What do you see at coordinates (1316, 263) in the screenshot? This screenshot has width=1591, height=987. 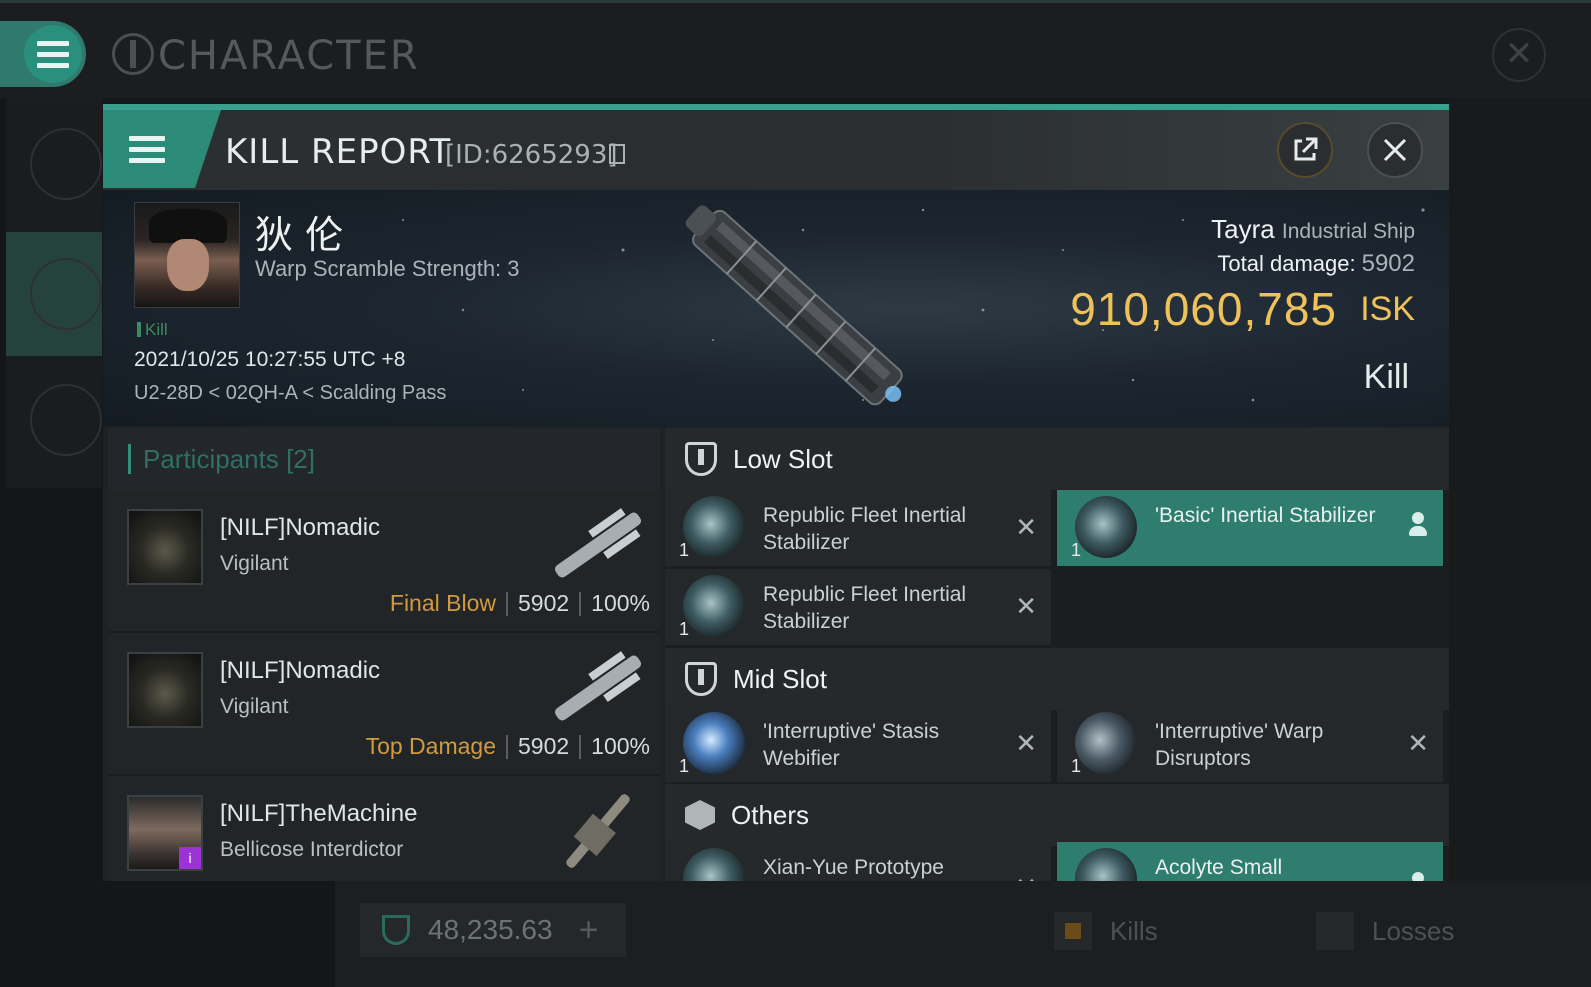 I see `total-damage: Total damage: 5902` at bounding box center [1316, 263].